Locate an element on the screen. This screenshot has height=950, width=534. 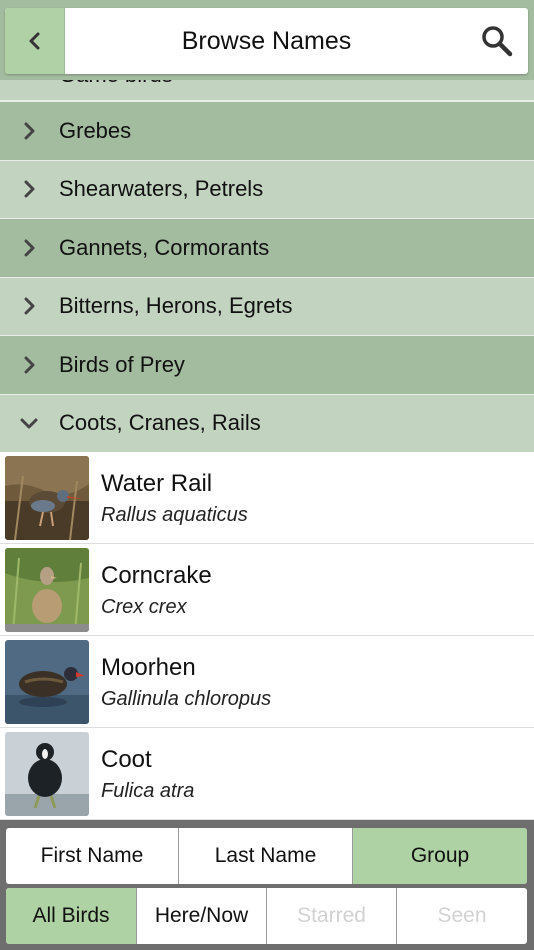
group-row-game-birds: Game birds is located at coordinates (267, 91).